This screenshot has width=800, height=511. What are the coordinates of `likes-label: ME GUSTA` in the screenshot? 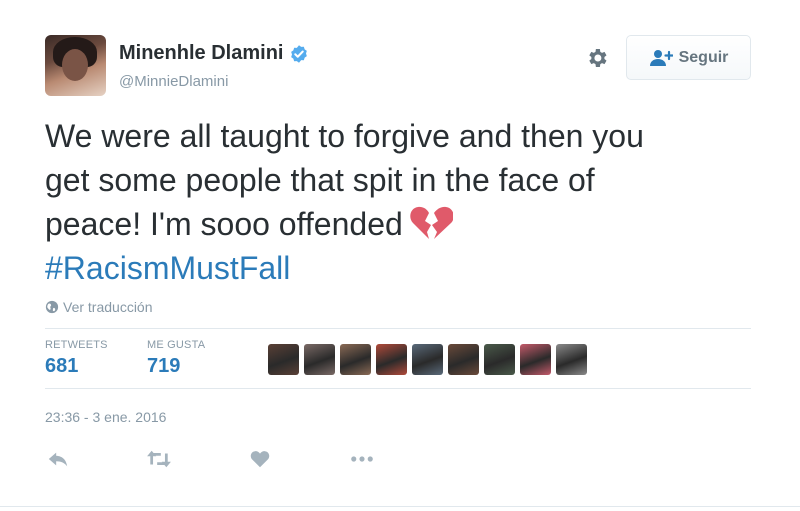 It's located at (176, 345).